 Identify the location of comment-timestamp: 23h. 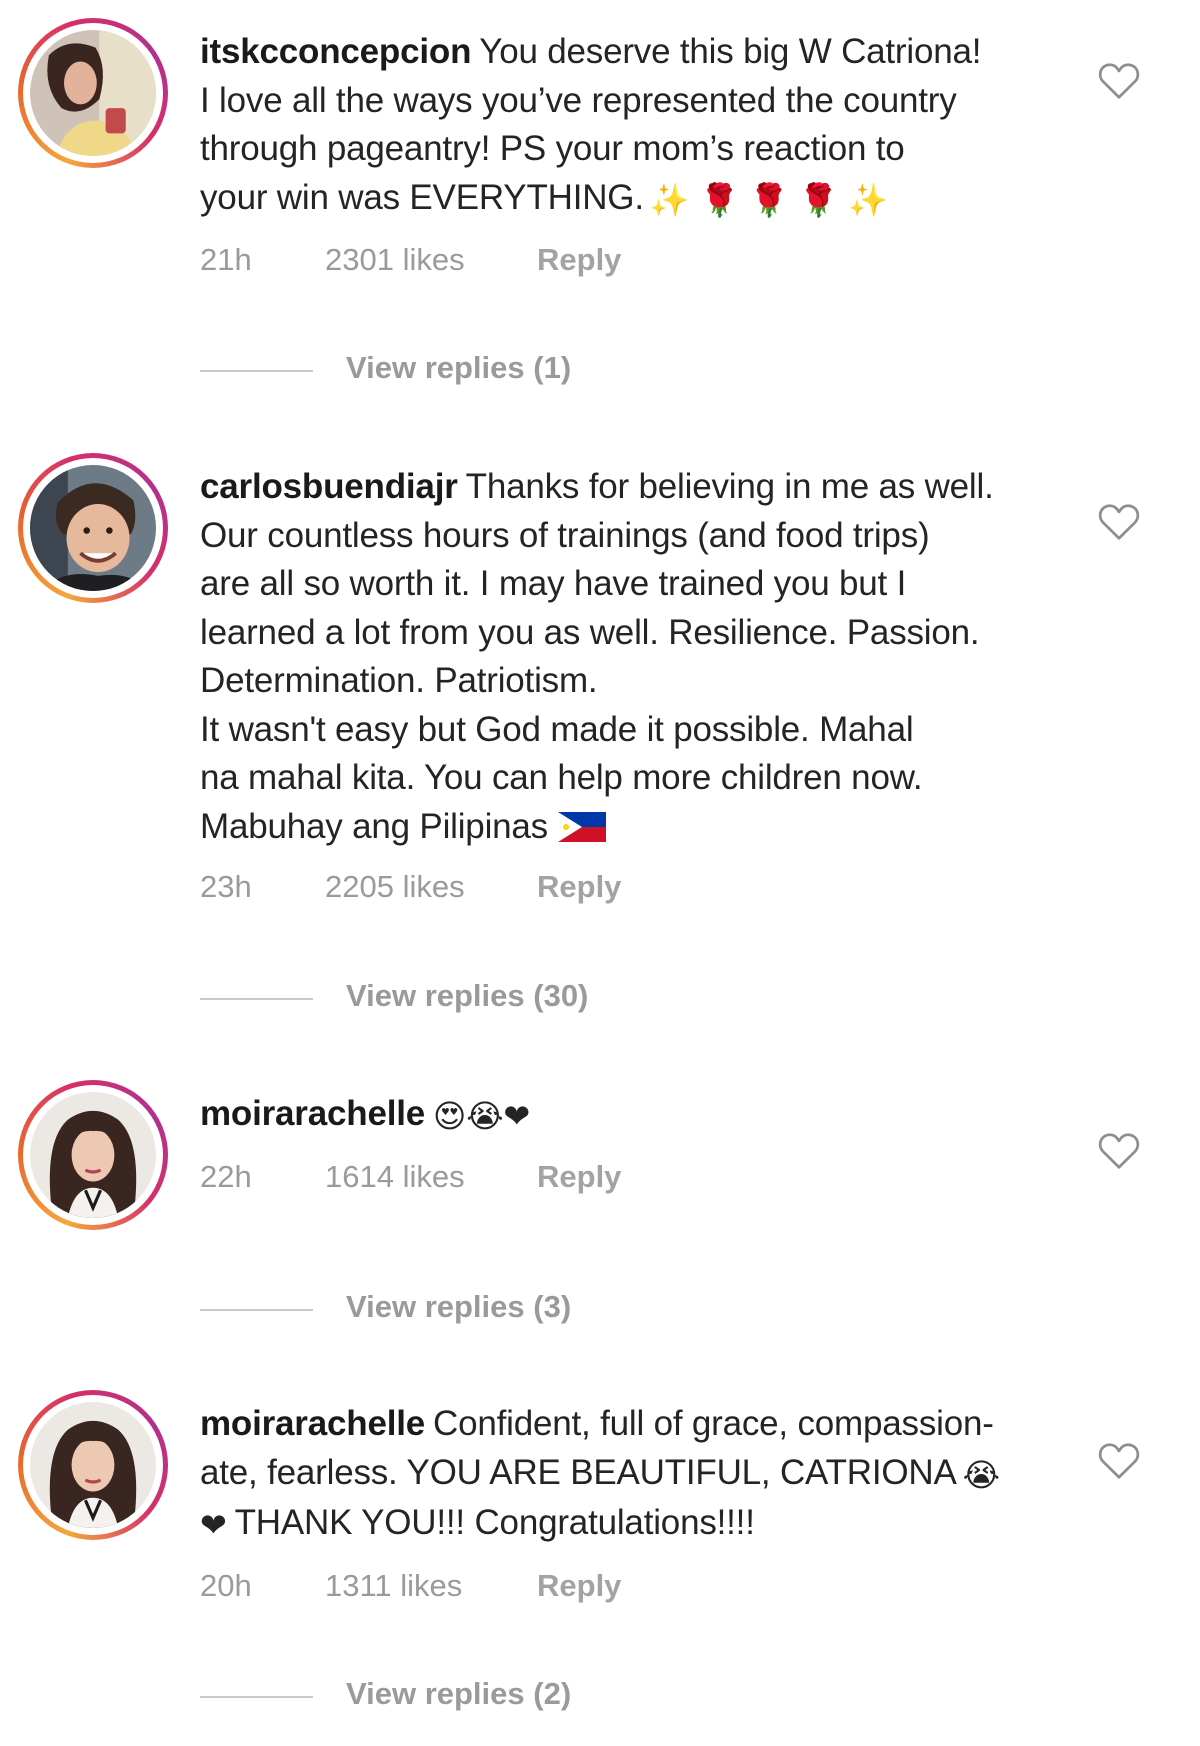
(226, 886).